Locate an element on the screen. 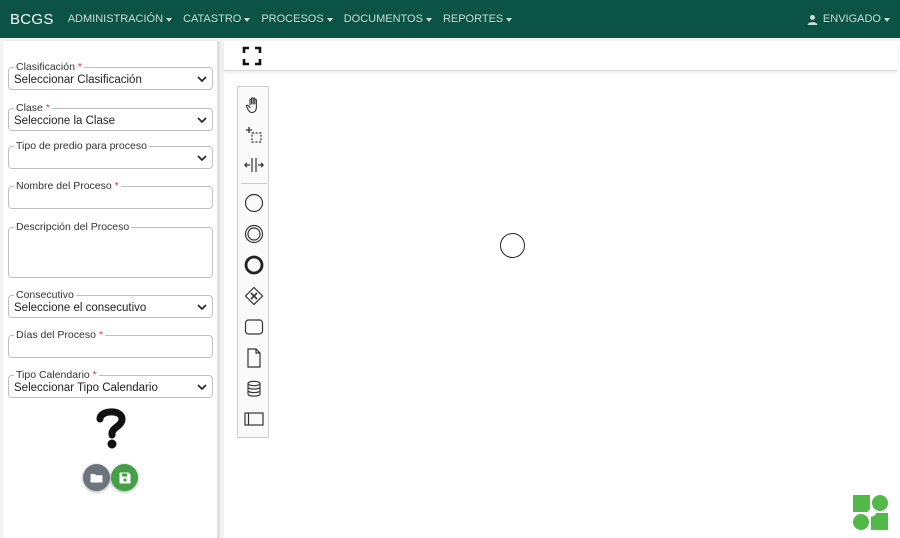 This screenshot has height=538, width=900. tipo-calendario-value: Seleccionar Tipo Calendario is located at coordinates (86, 388).